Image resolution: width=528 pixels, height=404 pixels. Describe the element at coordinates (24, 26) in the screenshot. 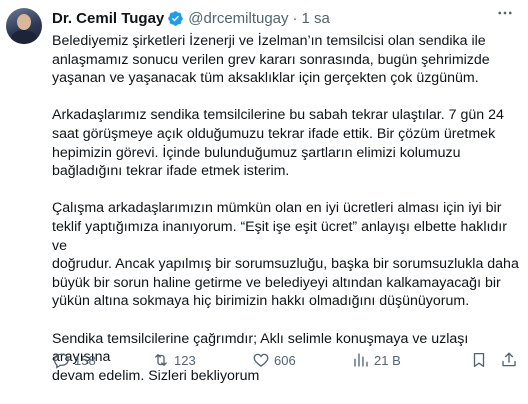

I see `avatar` at that location.